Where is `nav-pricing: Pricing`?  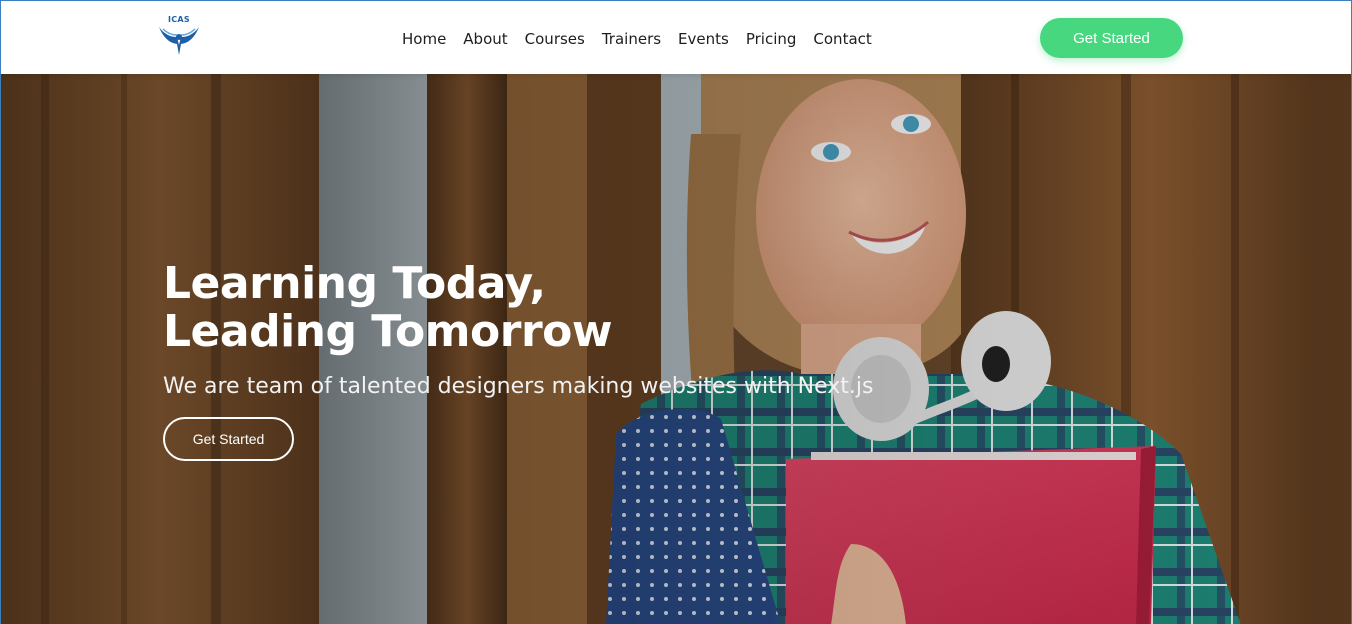 nav-pricing: Pricing is located at coordinates (771, 39).